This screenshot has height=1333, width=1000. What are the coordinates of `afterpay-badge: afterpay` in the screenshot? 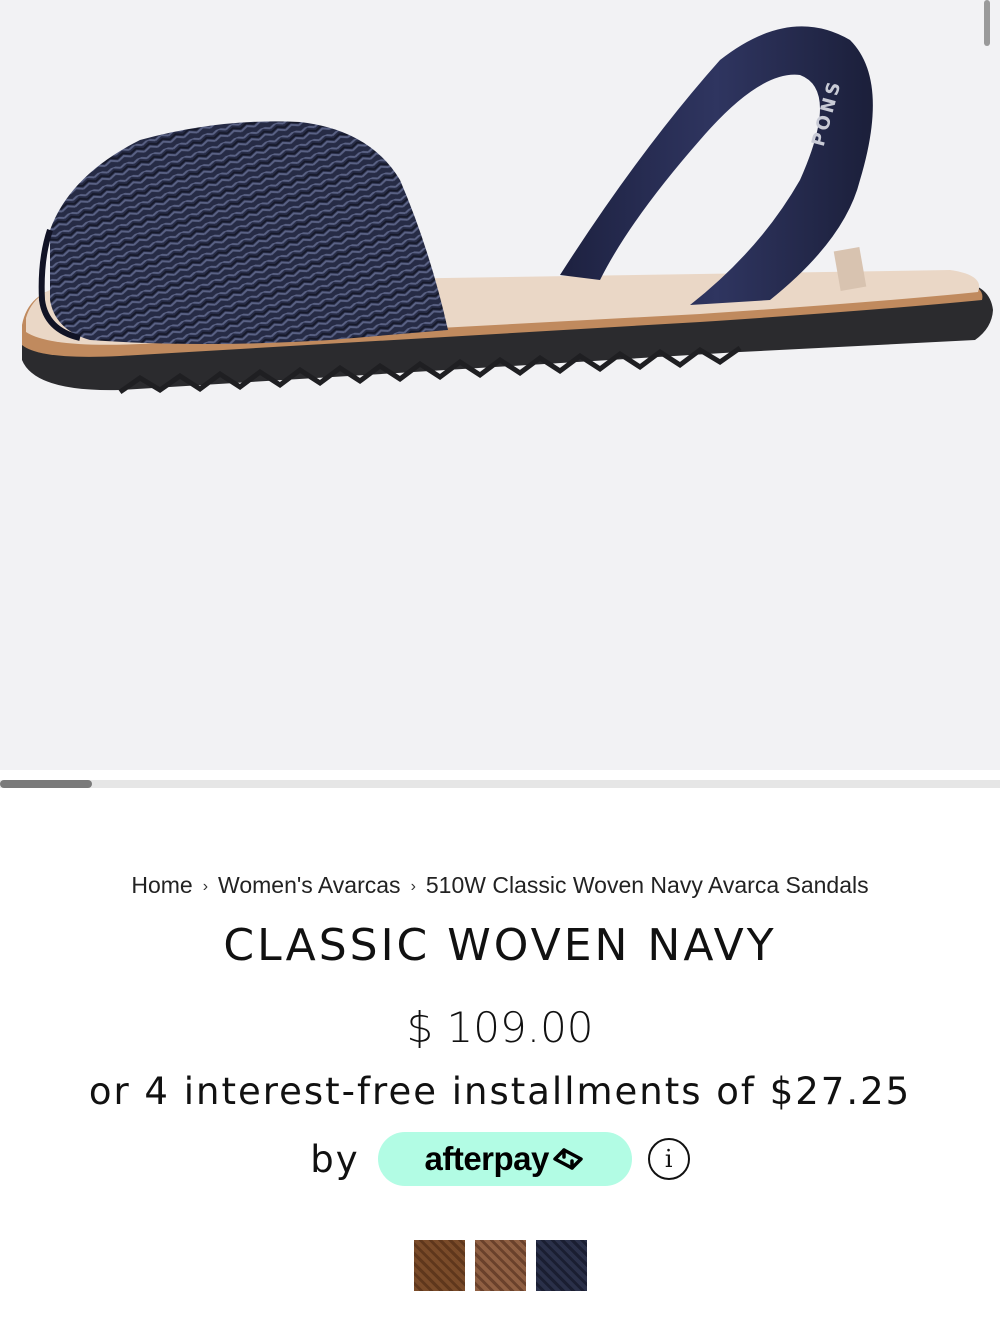 It's located at (504, 1159).